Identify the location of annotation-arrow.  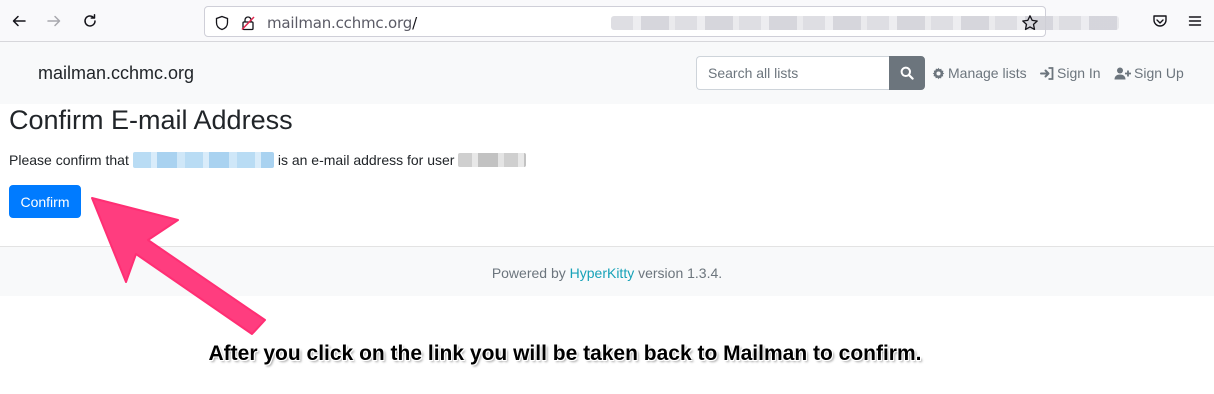
(178, 266).